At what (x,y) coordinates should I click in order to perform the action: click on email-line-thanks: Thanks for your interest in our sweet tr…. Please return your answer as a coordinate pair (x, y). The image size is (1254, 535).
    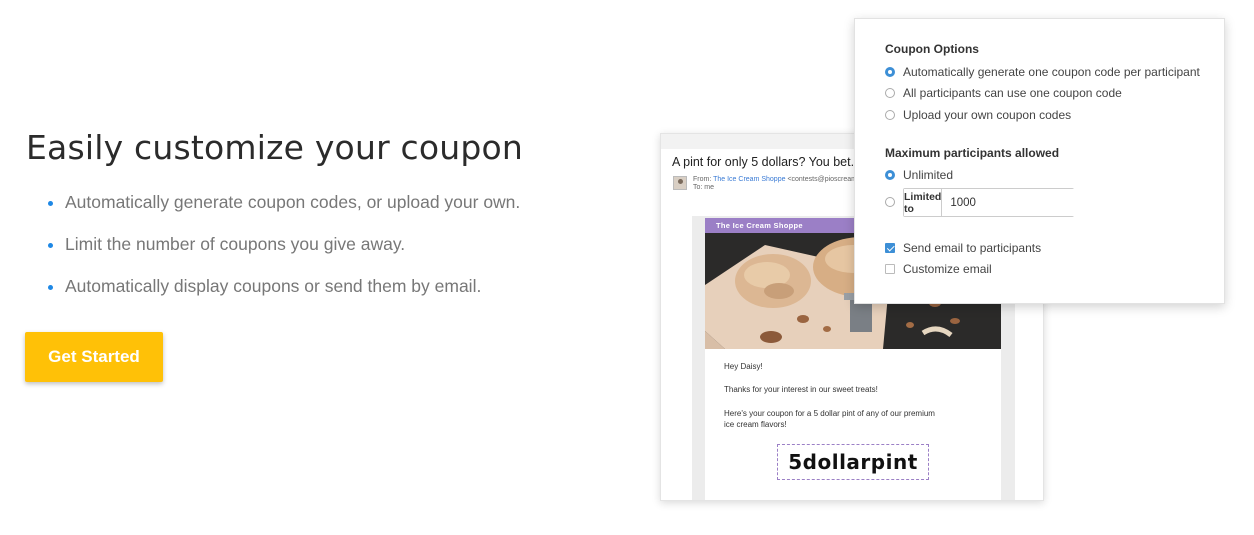
    Looking at the image, I should click on (801, 389).